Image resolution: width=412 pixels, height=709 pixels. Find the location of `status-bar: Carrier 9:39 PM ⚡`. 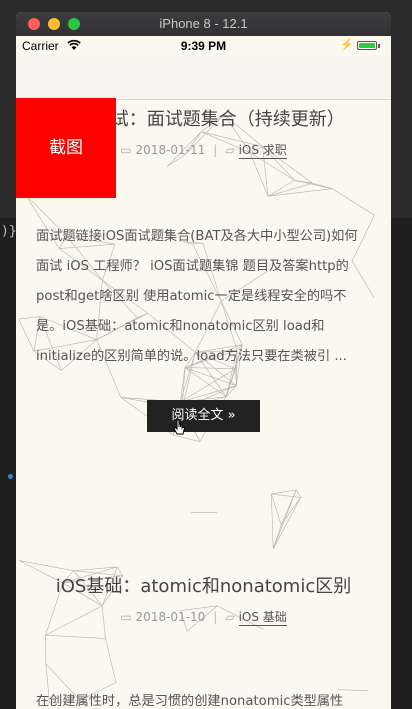

status-bar: Carrier 9:39 PM ⚡ is located at coordinates (203, 46).